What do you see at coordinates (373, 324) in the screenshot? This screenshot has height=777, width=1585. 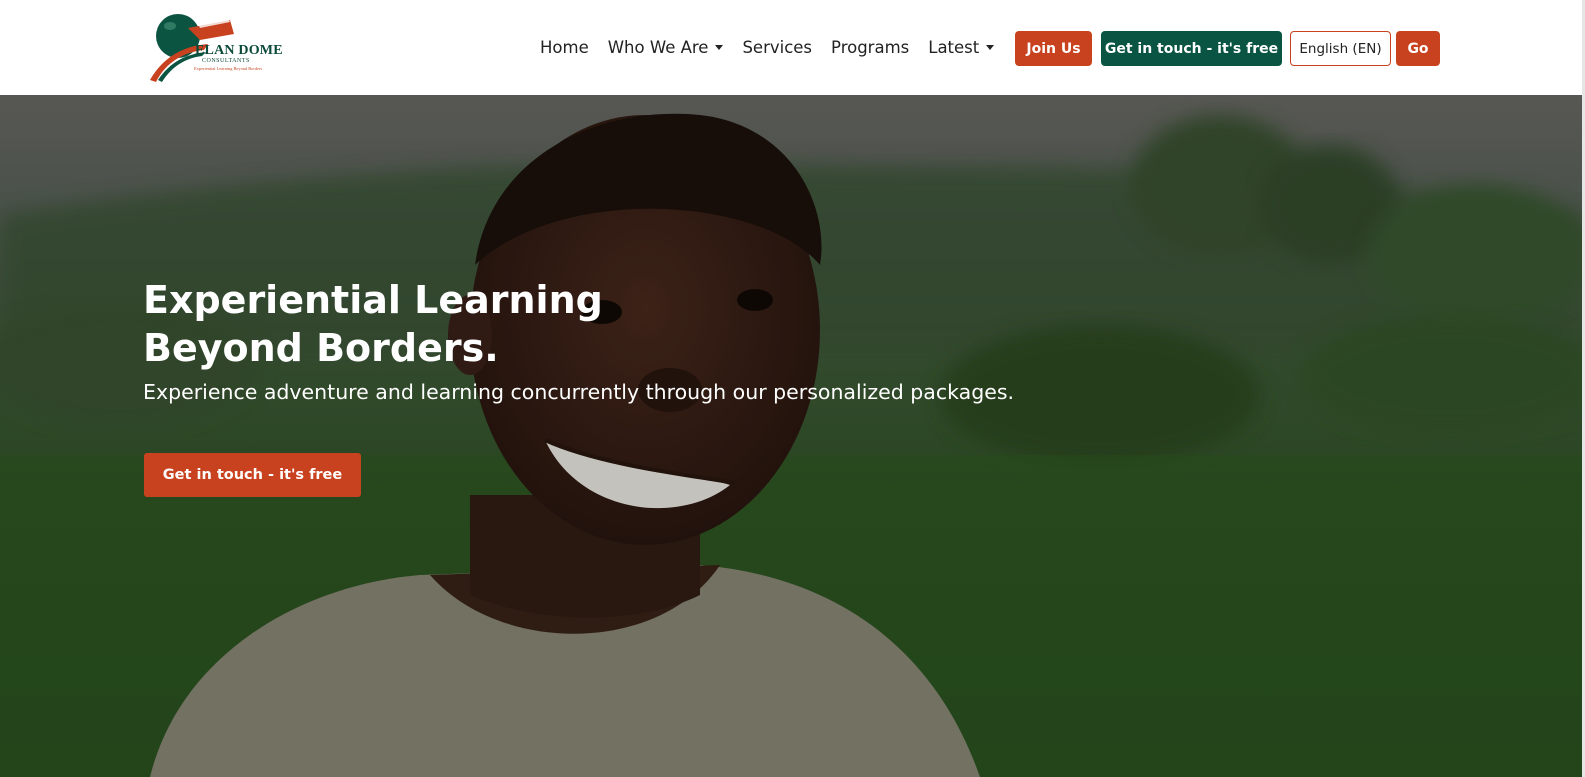 I see `hero-title: Experiential Learning Beyond Borders.` at bounding box center [373, 324].